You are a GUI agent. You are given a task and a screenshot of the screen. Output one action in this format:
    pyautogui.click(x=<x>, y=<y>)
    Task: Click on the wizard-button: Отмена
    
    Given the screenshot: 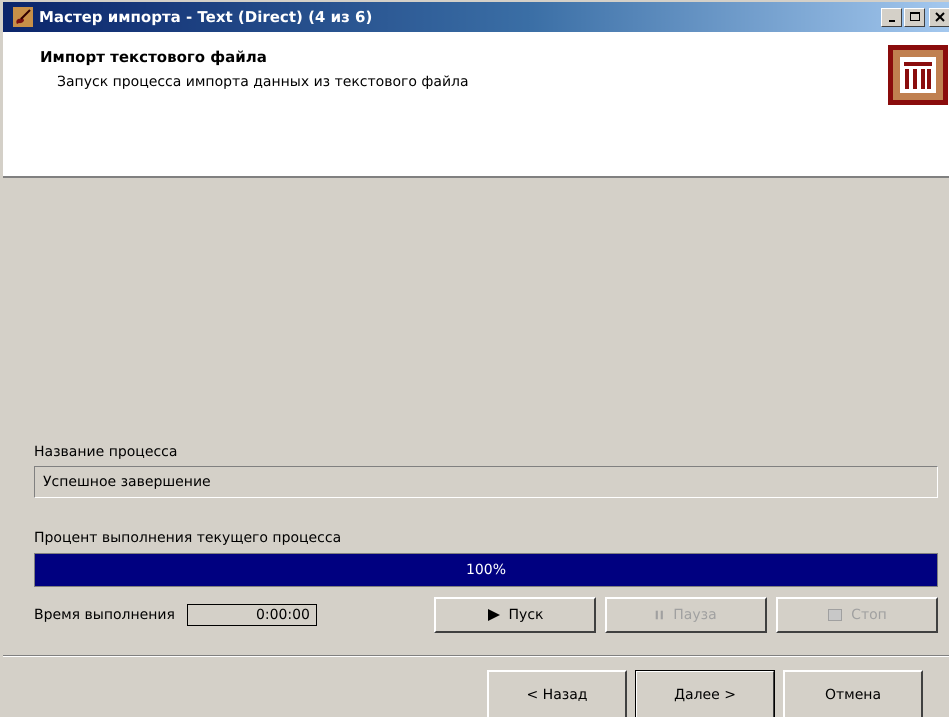 What is the action you would take?
    pyautogui.click(x=853, y=693)
    